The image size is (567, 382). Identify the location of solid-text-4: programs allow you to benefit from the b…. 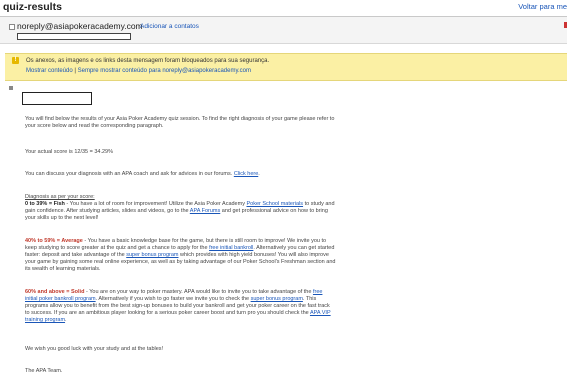
(177, 306).